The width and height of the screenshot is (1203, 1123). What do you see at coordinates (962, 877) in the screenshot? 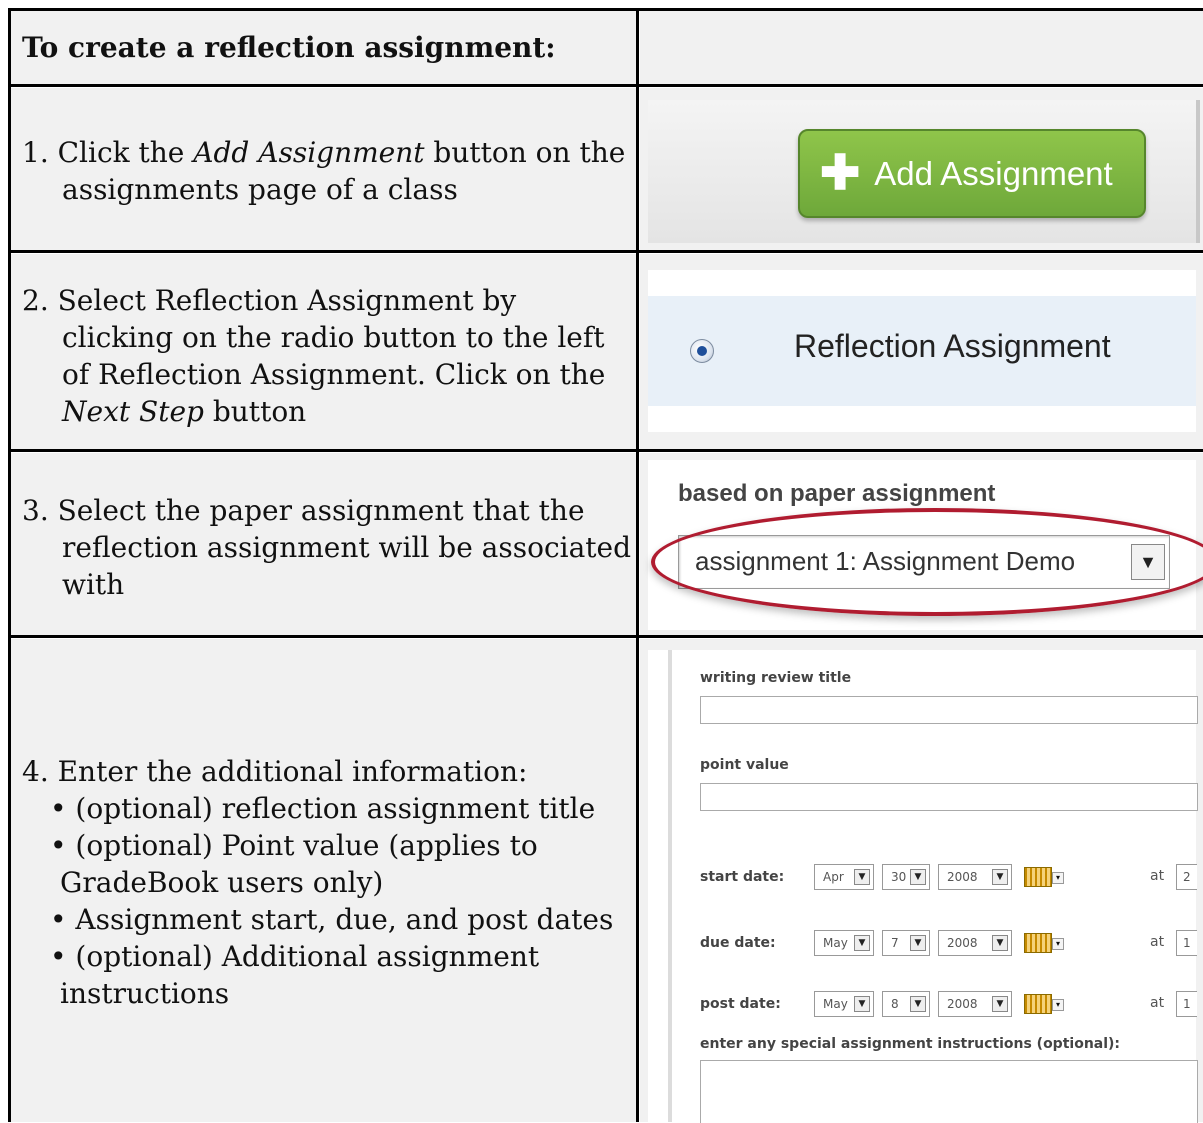
I see `start-year-value: 2008` at bounding box center [962, 877].